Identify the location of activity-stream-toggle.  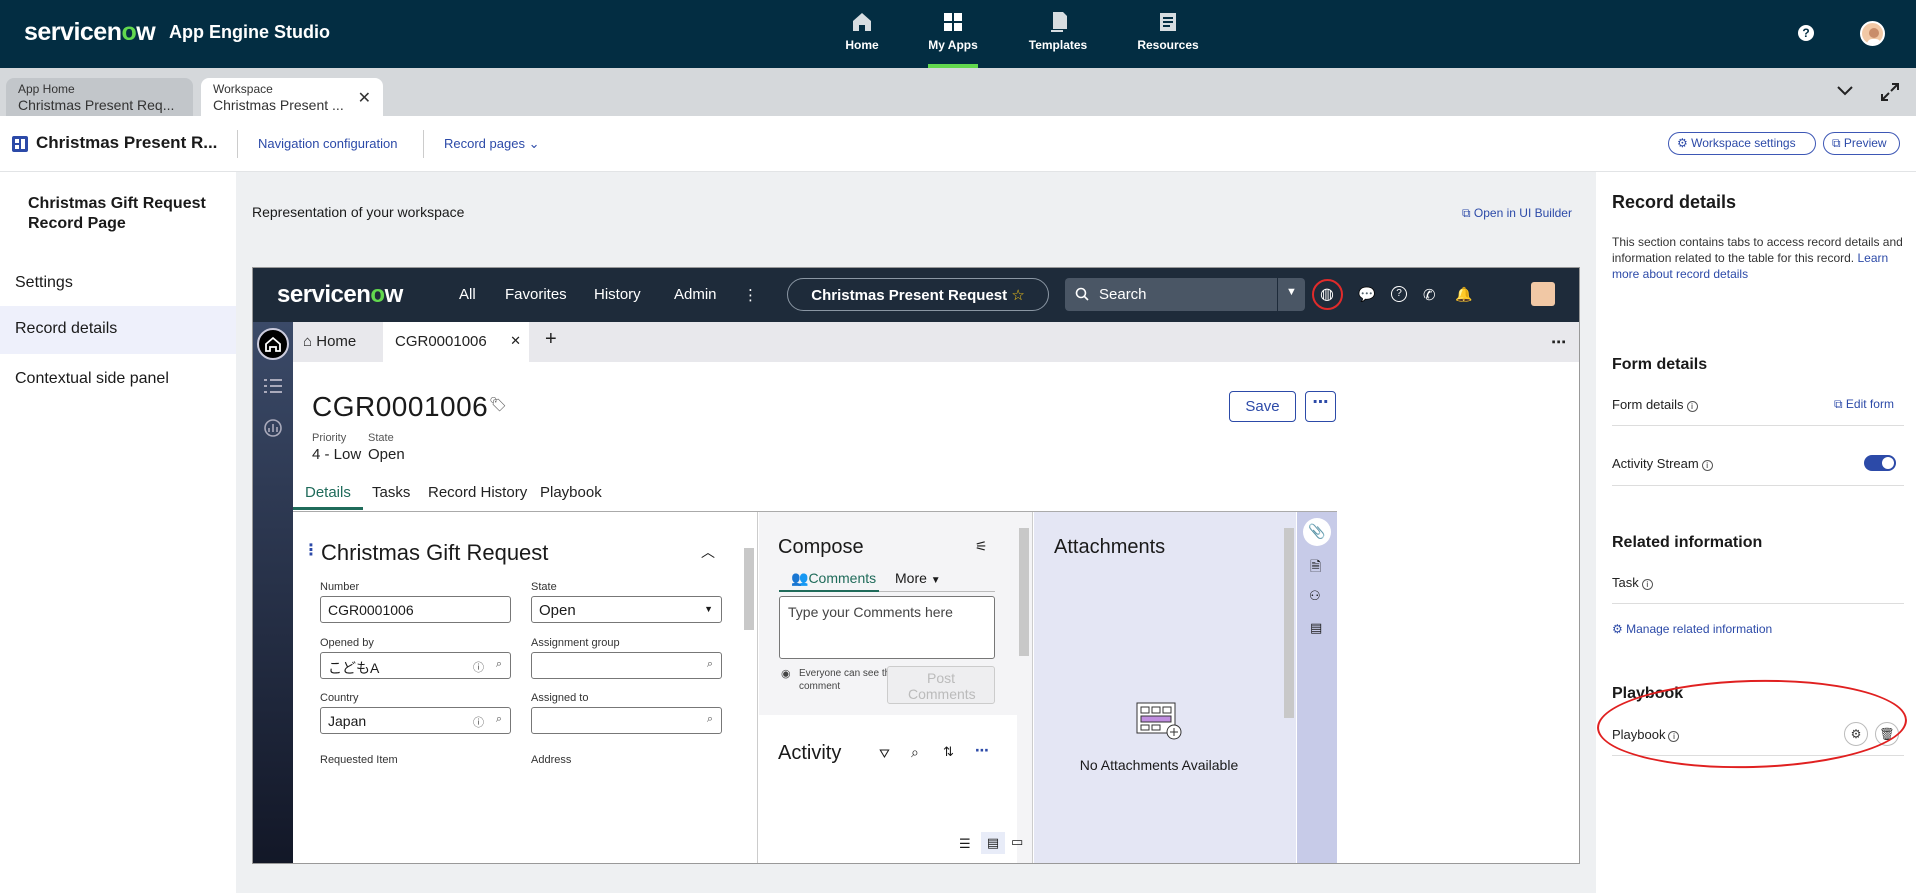
(1880, 463).